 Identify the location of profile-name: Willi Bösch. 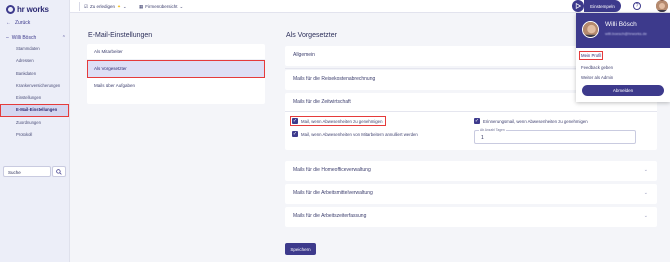
(621, 24).